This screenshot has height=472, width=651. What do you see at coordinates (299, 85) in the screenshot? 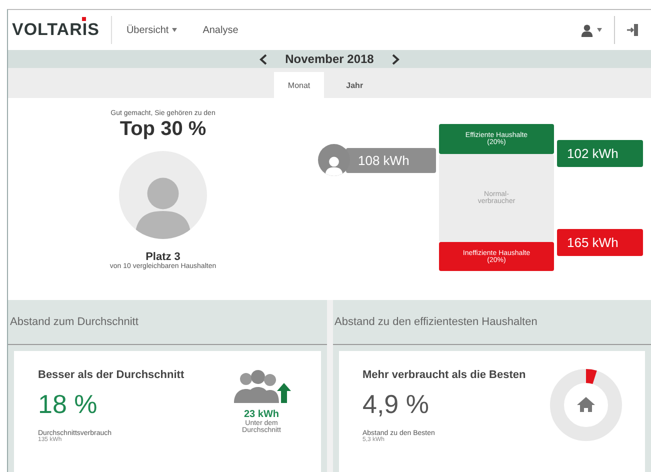
I see `period-tab: Monat` at bounding box center [299, 85].